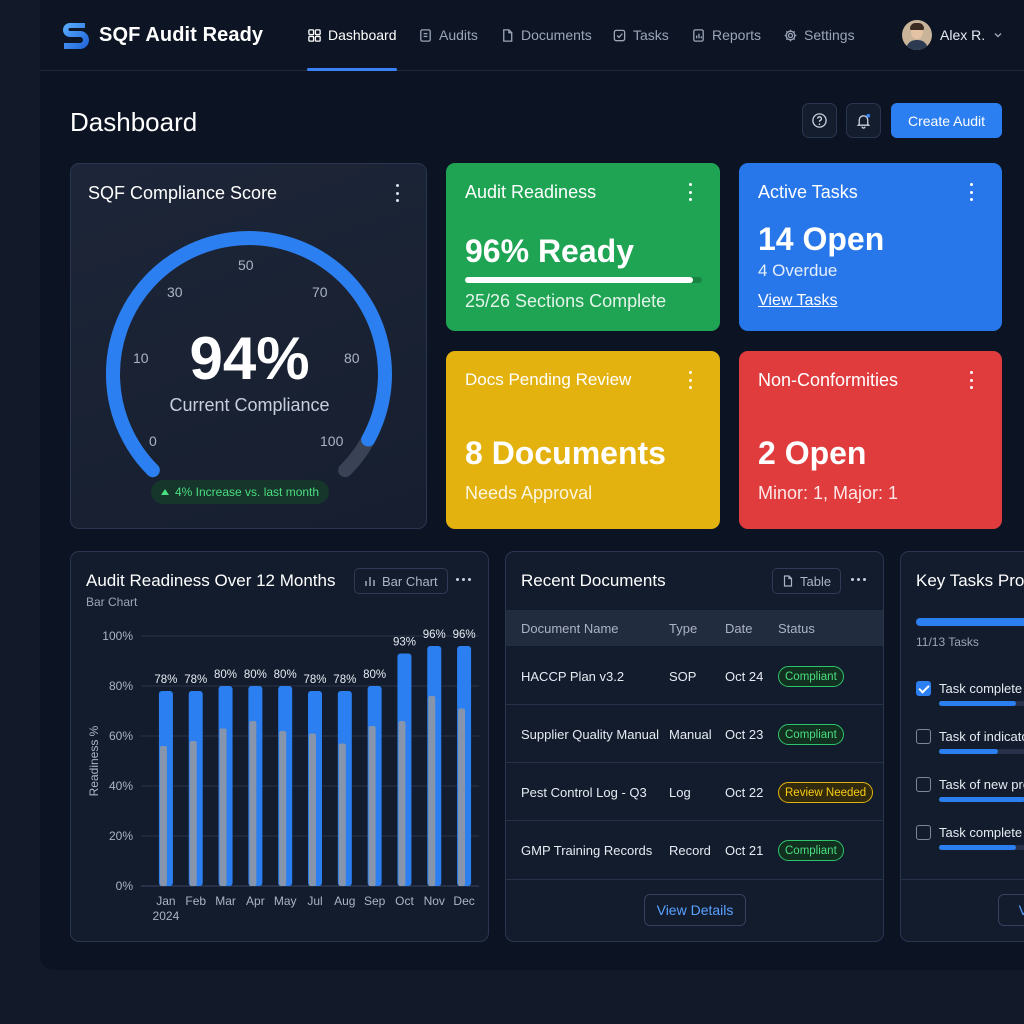  I want to click on tasks-footer-divider, so click(962, 879).